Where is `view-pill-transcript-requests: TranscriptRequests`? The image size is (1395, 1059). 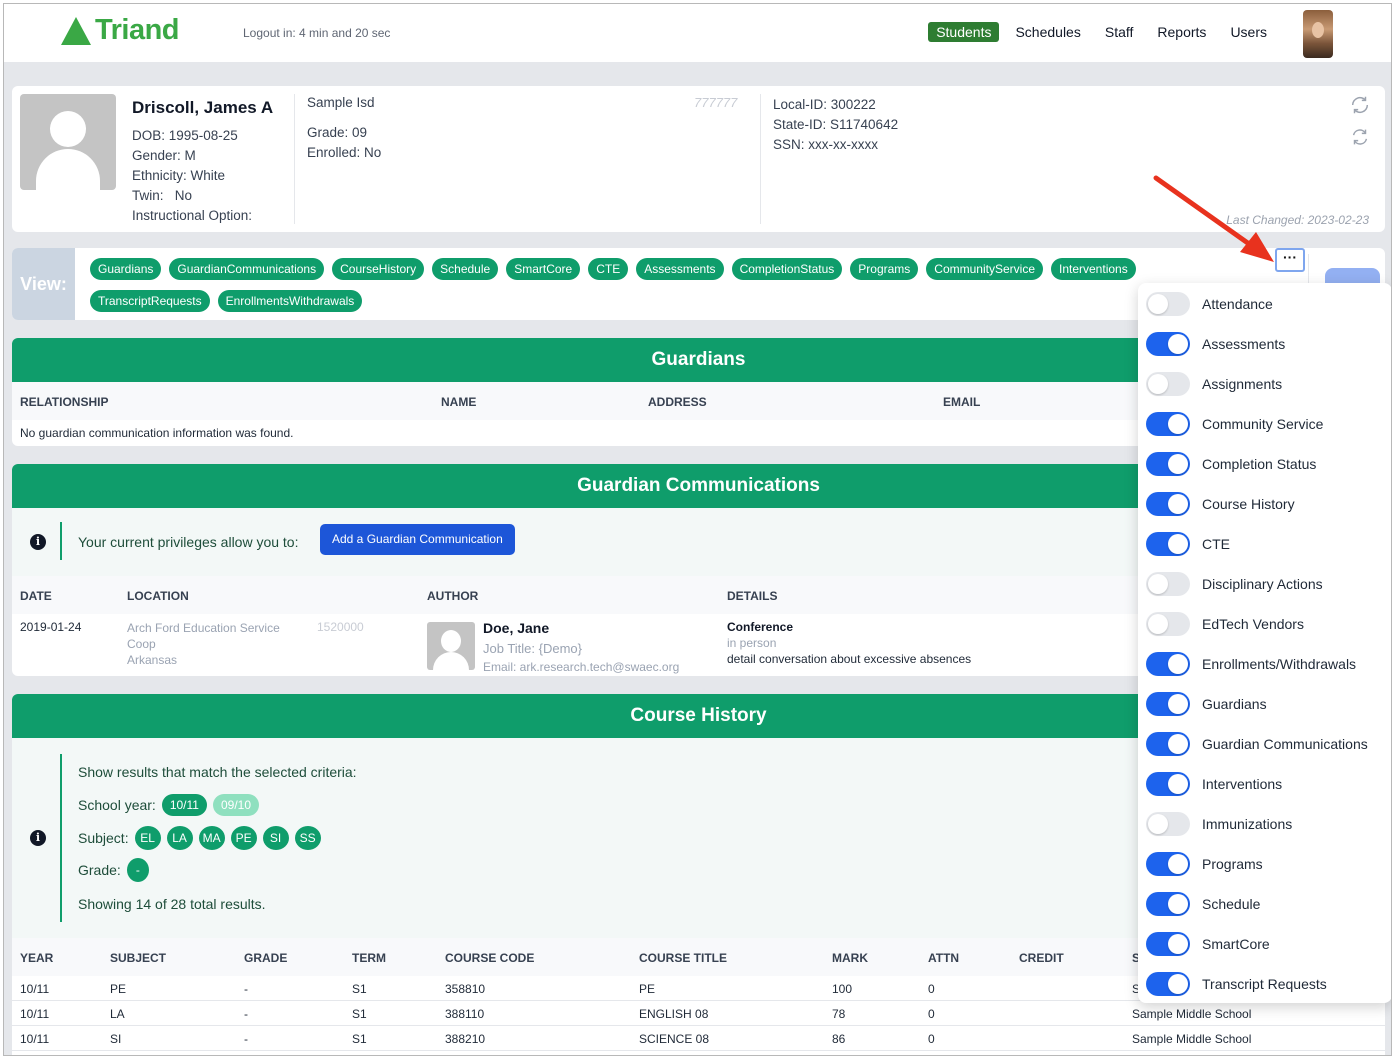
view-pill-transcript-requests: TranscriptRequests is located at coordinates (150, 301).